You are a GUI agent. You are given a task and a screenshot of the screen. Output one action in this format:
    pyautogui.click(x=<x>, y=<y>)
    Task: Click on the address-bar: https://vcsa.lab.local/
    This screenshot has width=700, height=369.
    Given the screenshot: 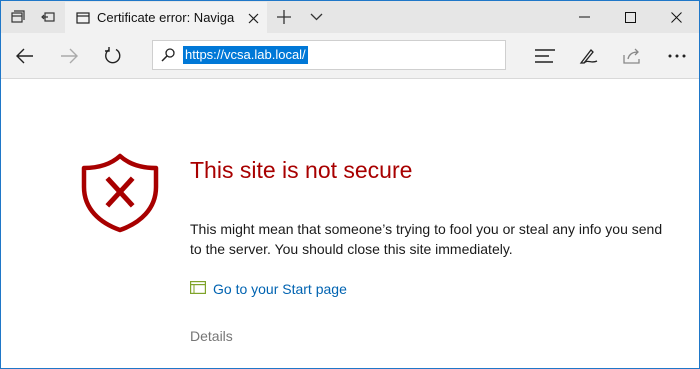 What is the action you would take?
    pyautogui.click(x=329, y=55)
    